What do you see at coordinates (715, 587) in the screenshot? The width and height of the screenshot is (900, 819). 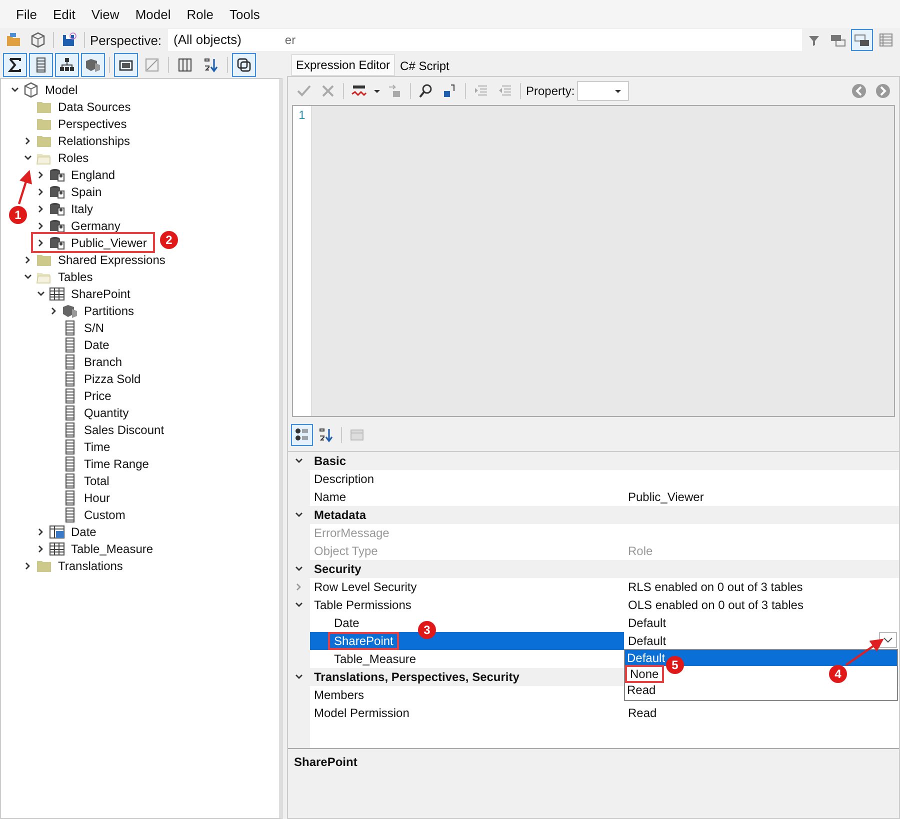 I see `property-value: RLS enabled on 0 out of 3 tables` at bounding box center [715, 587].